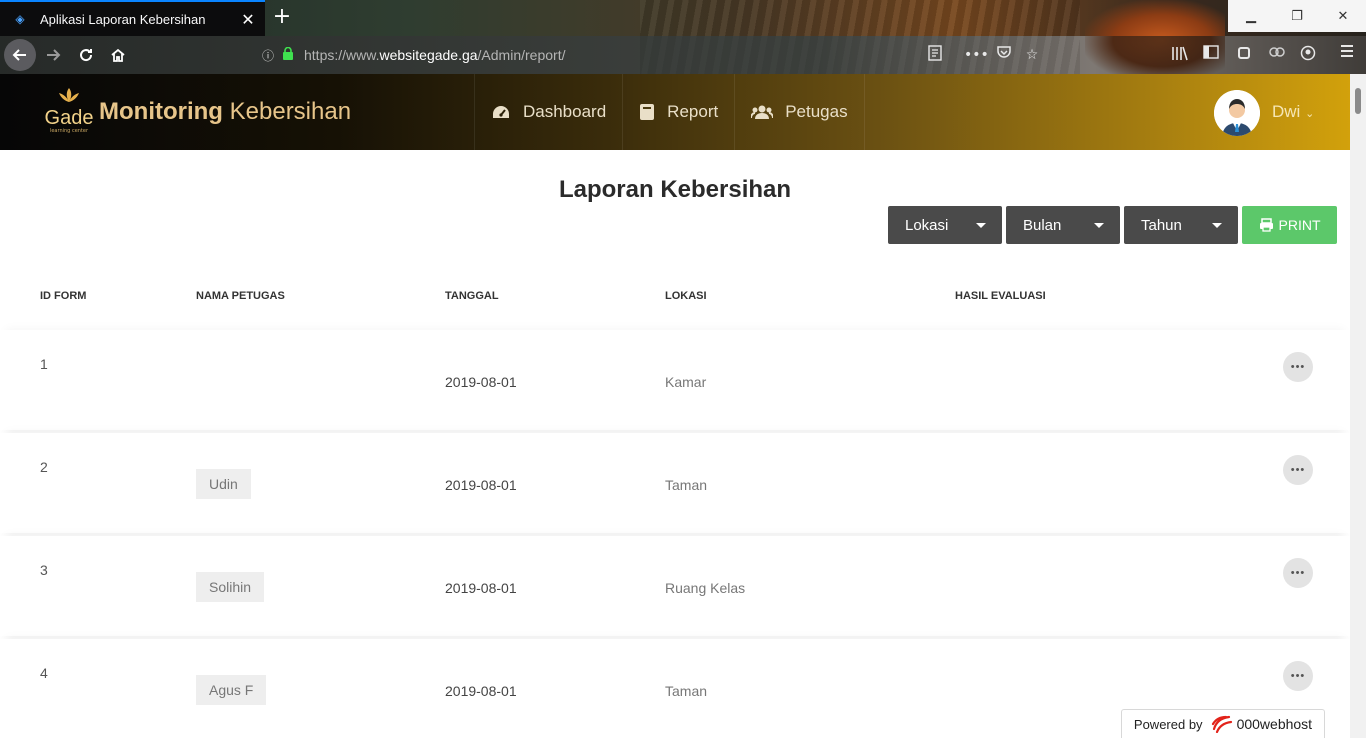  I want to click on table-row: 1 2019-08-01 Kamar •••, so click(675, 380).